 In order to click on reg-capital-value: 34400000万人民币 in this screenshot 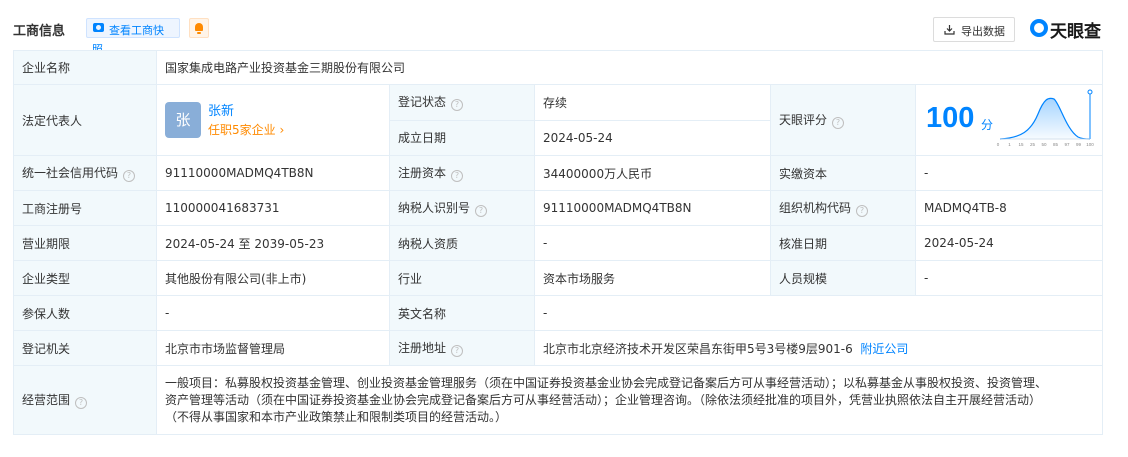, I will do `click(652, 173)`.